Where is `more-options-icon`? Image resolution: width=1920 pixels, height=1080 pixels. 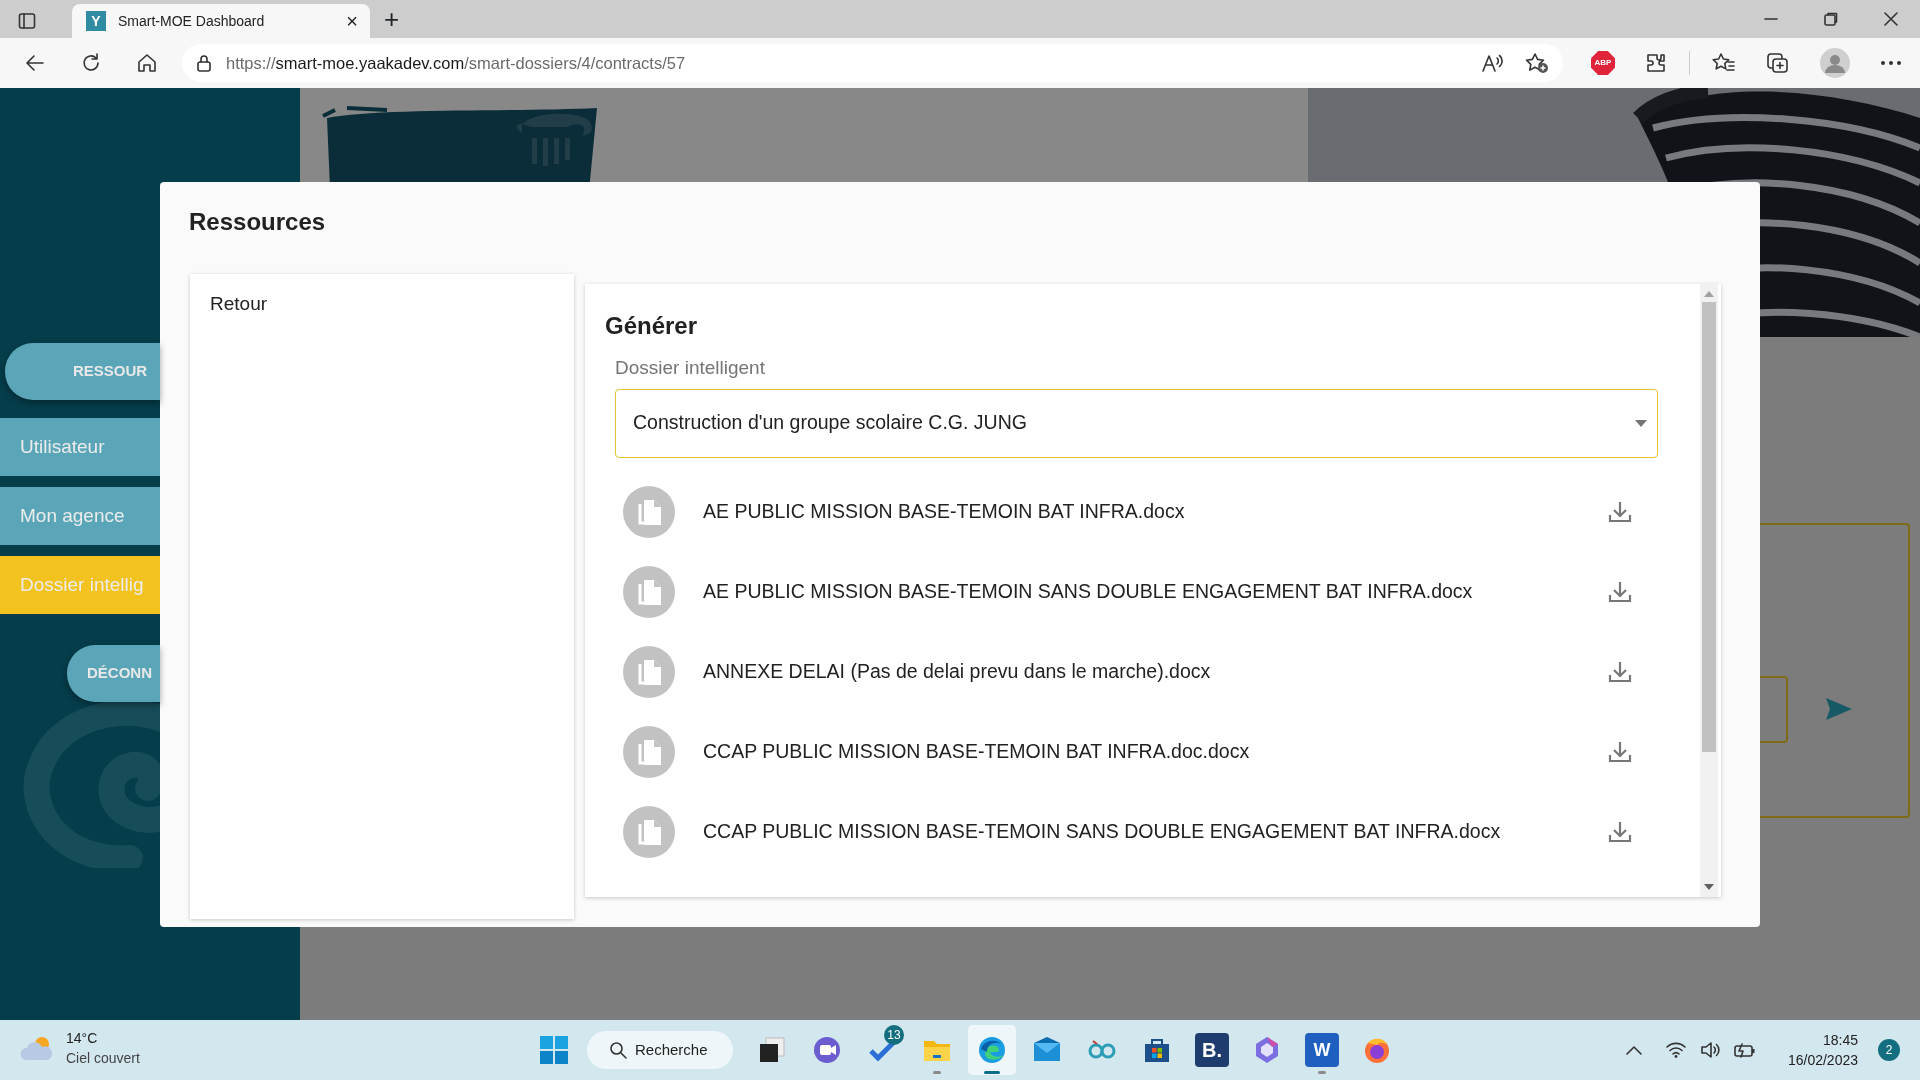 more-options-icon is located at coordinates (1891, 63).